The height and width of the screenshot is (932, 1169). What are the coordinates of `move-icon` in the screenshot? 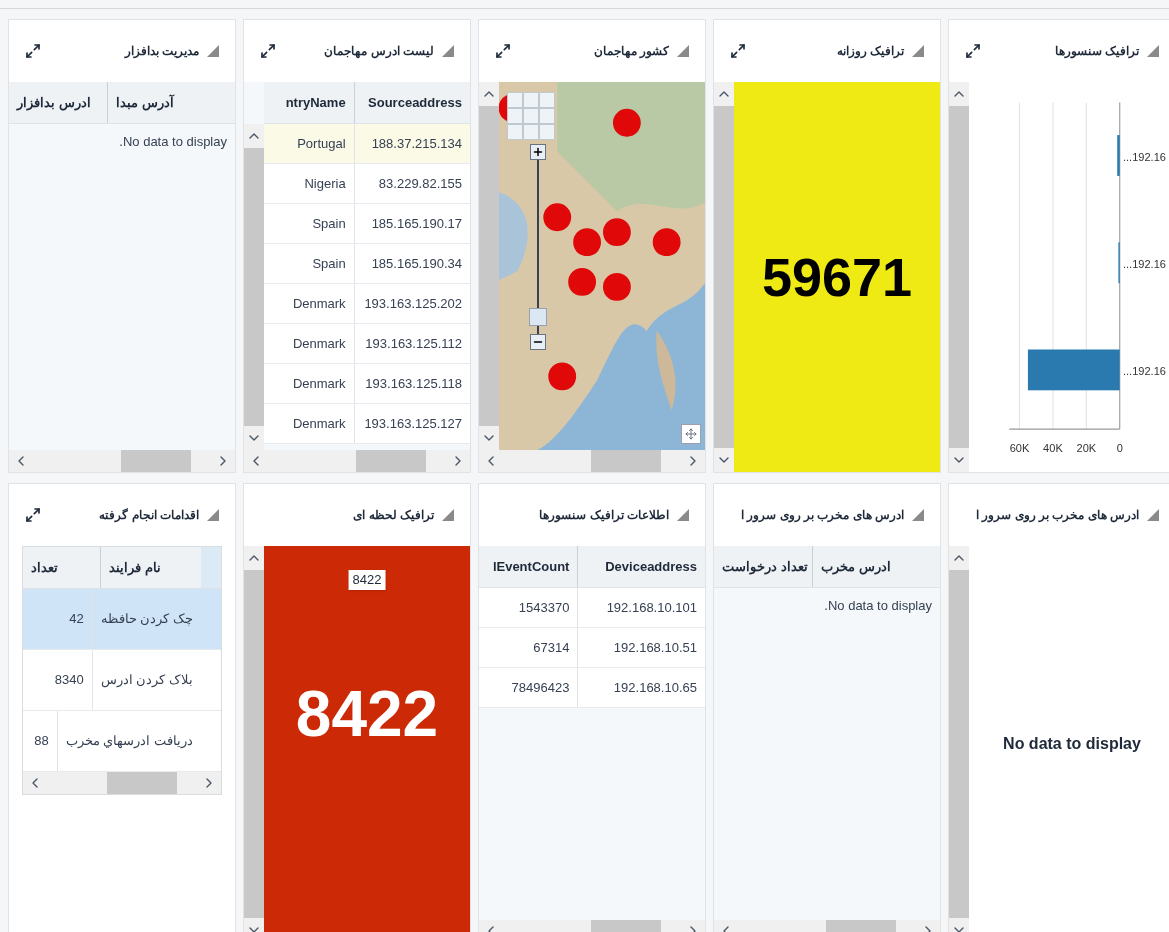 It's located at (691, 434).